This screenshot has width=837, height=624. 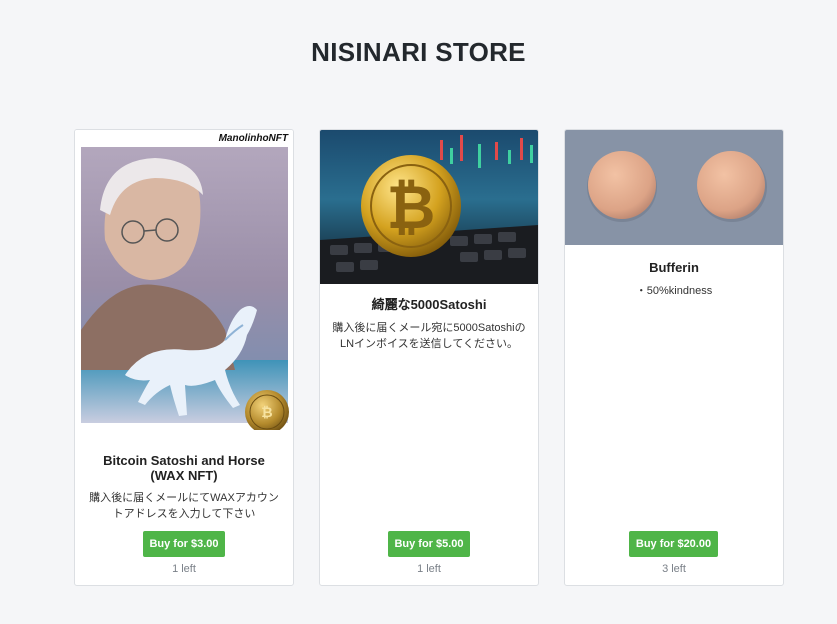 I want to click on buy-button: Buy for $5.00, so click(x=429, y=544).